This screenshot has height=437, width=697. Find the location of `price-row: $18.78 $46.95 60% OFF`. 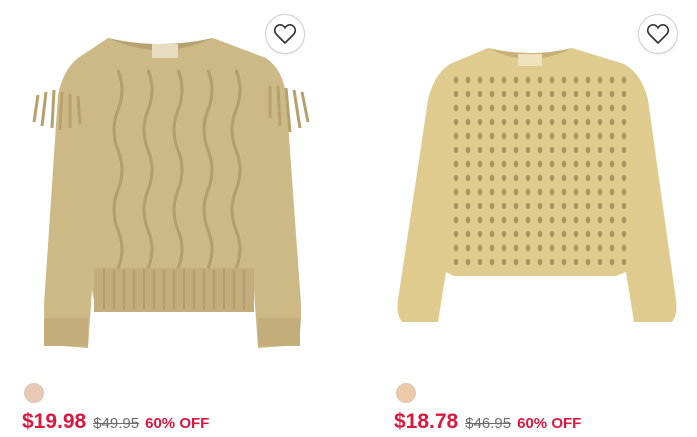

price-row: $18.78 $46.95 60% OFF is located at coordinates (487, 422).